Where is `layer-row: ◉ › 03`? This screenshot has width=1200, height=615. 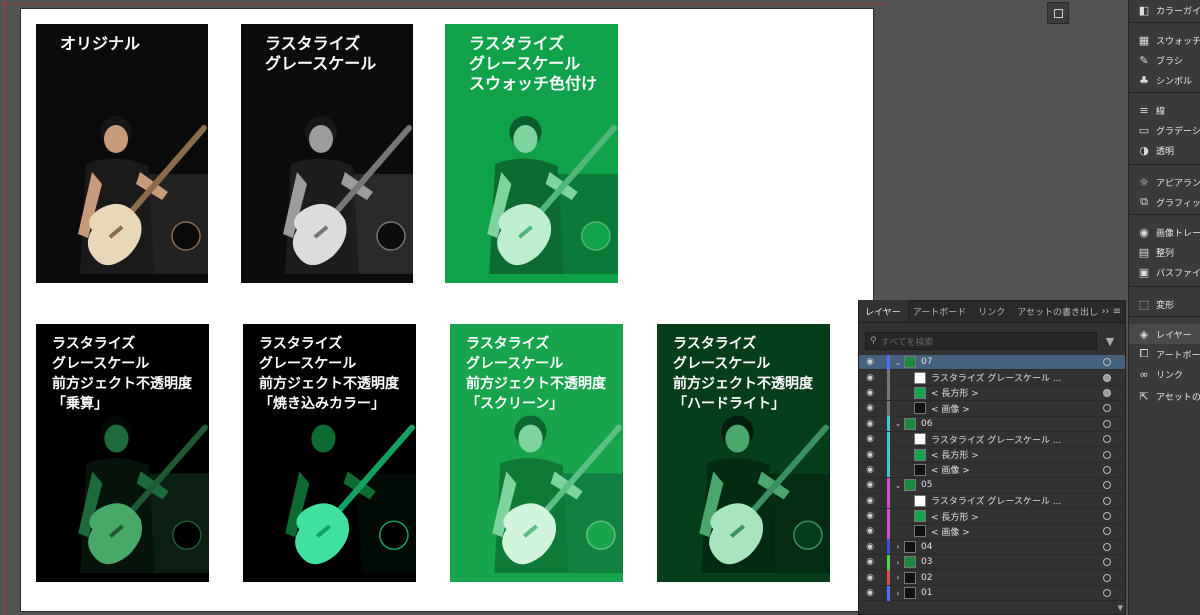
layer-row: ◉ › 03 is located at coordinates (992, 562).